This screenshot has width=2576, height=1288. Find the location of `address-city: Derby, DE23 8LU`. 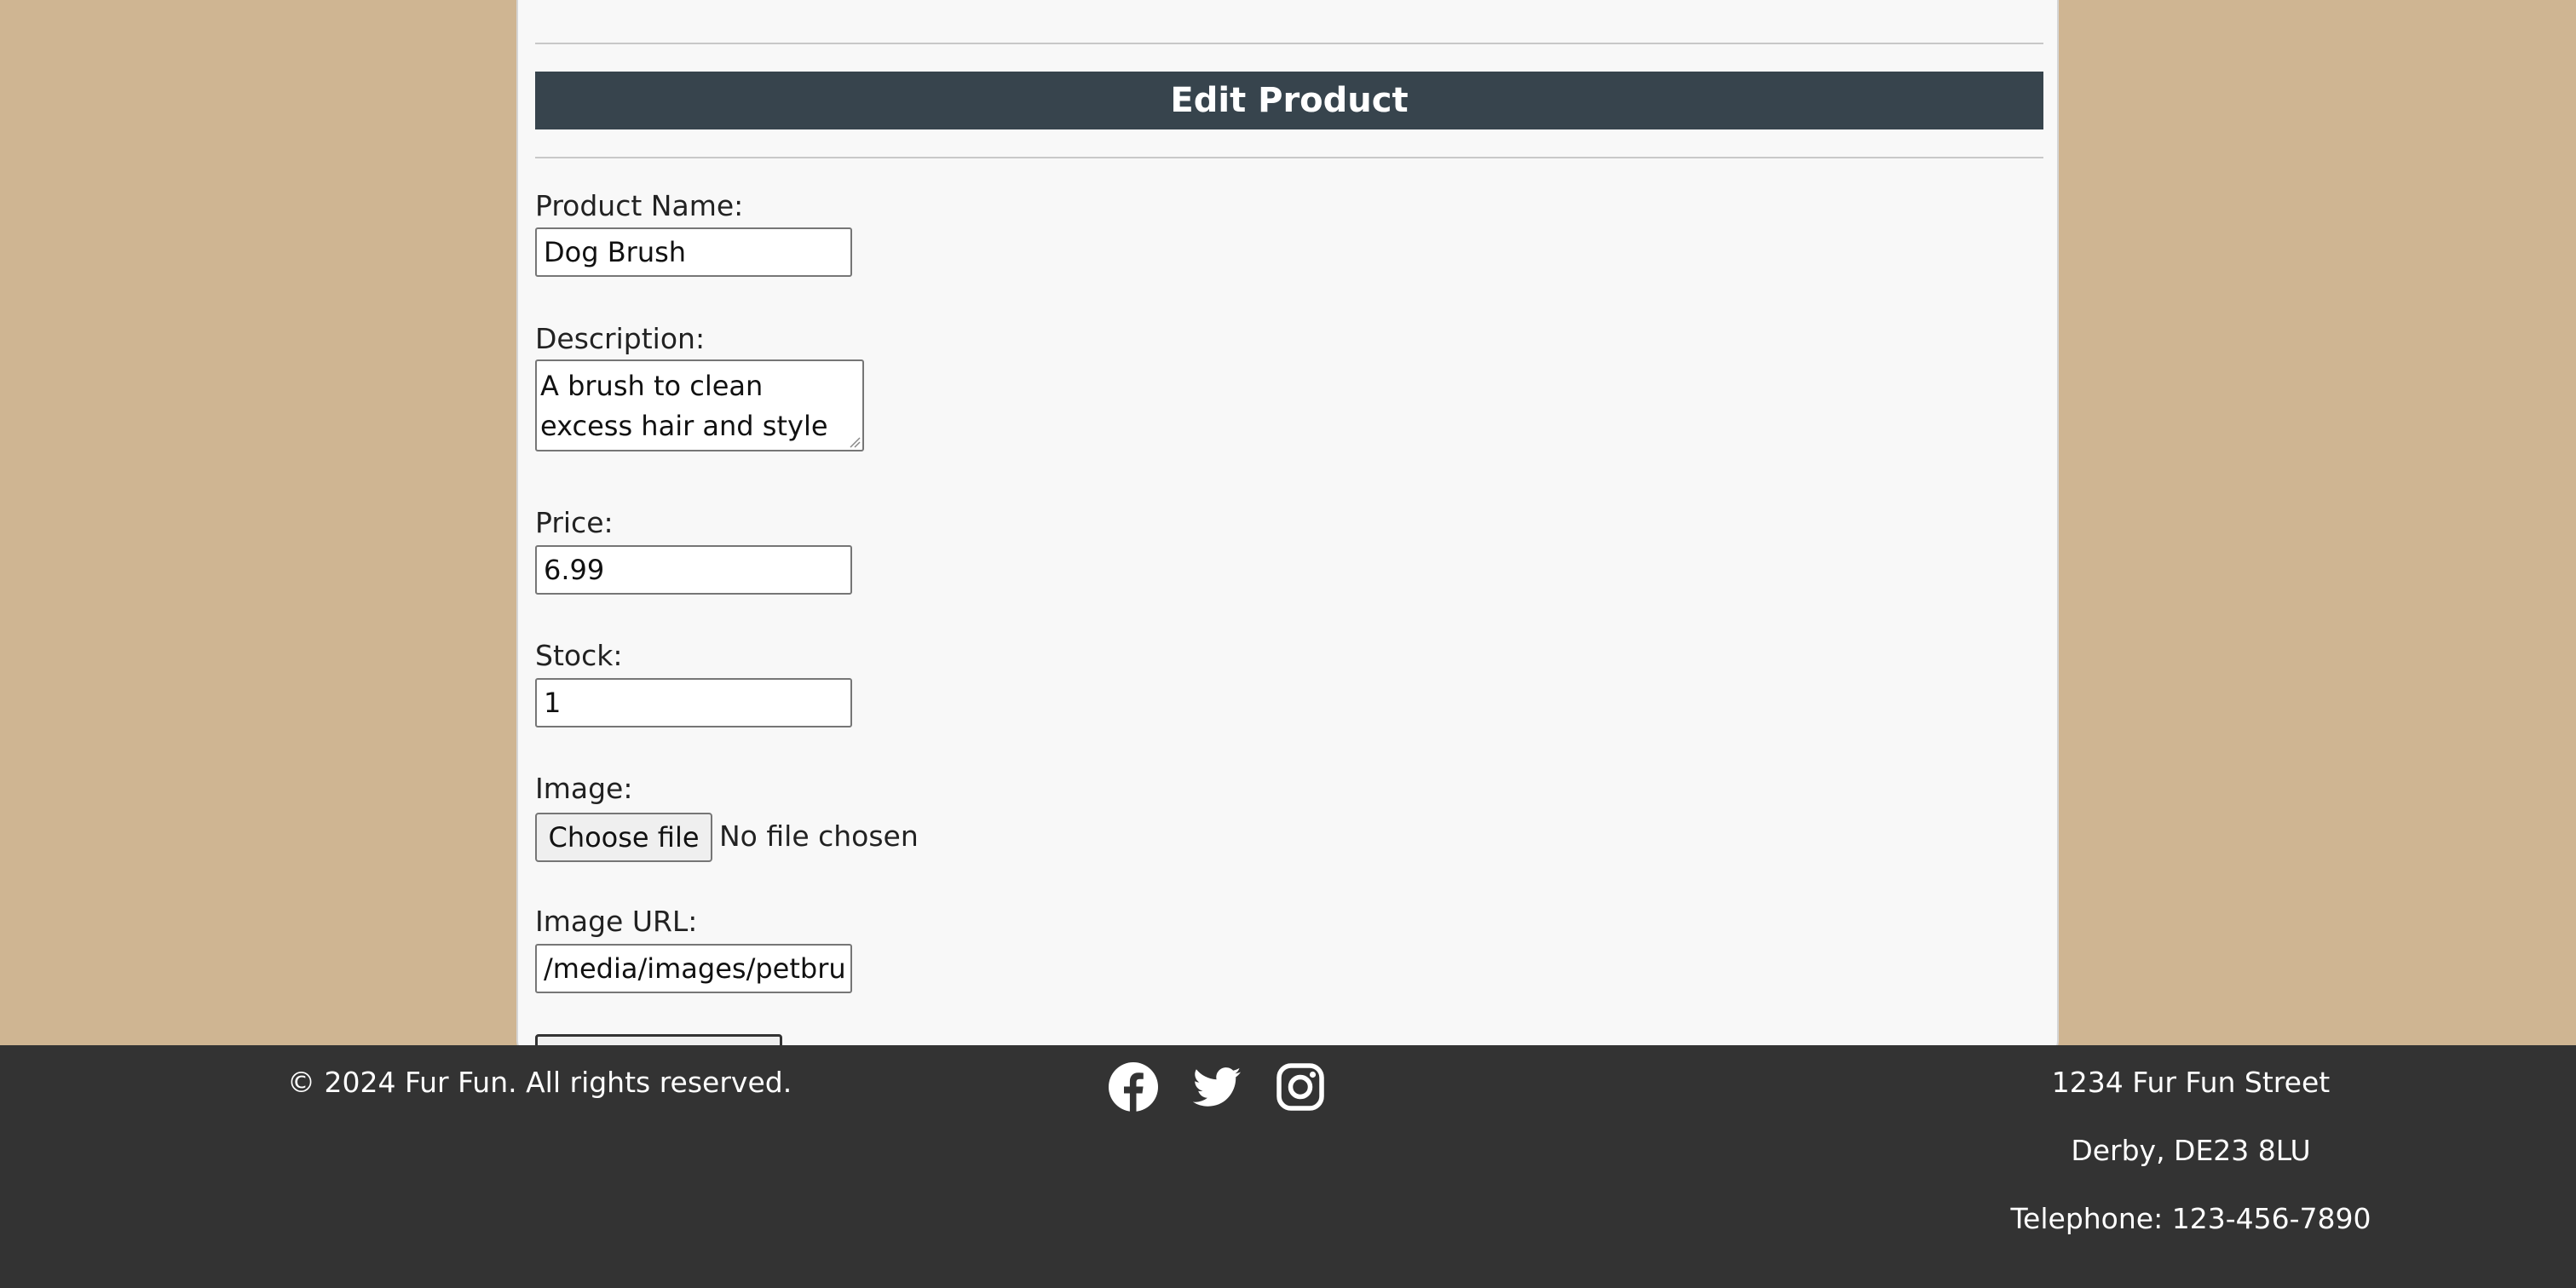

address-city: Derby, DE23 8LU is located at coordinates (2191, 1150).